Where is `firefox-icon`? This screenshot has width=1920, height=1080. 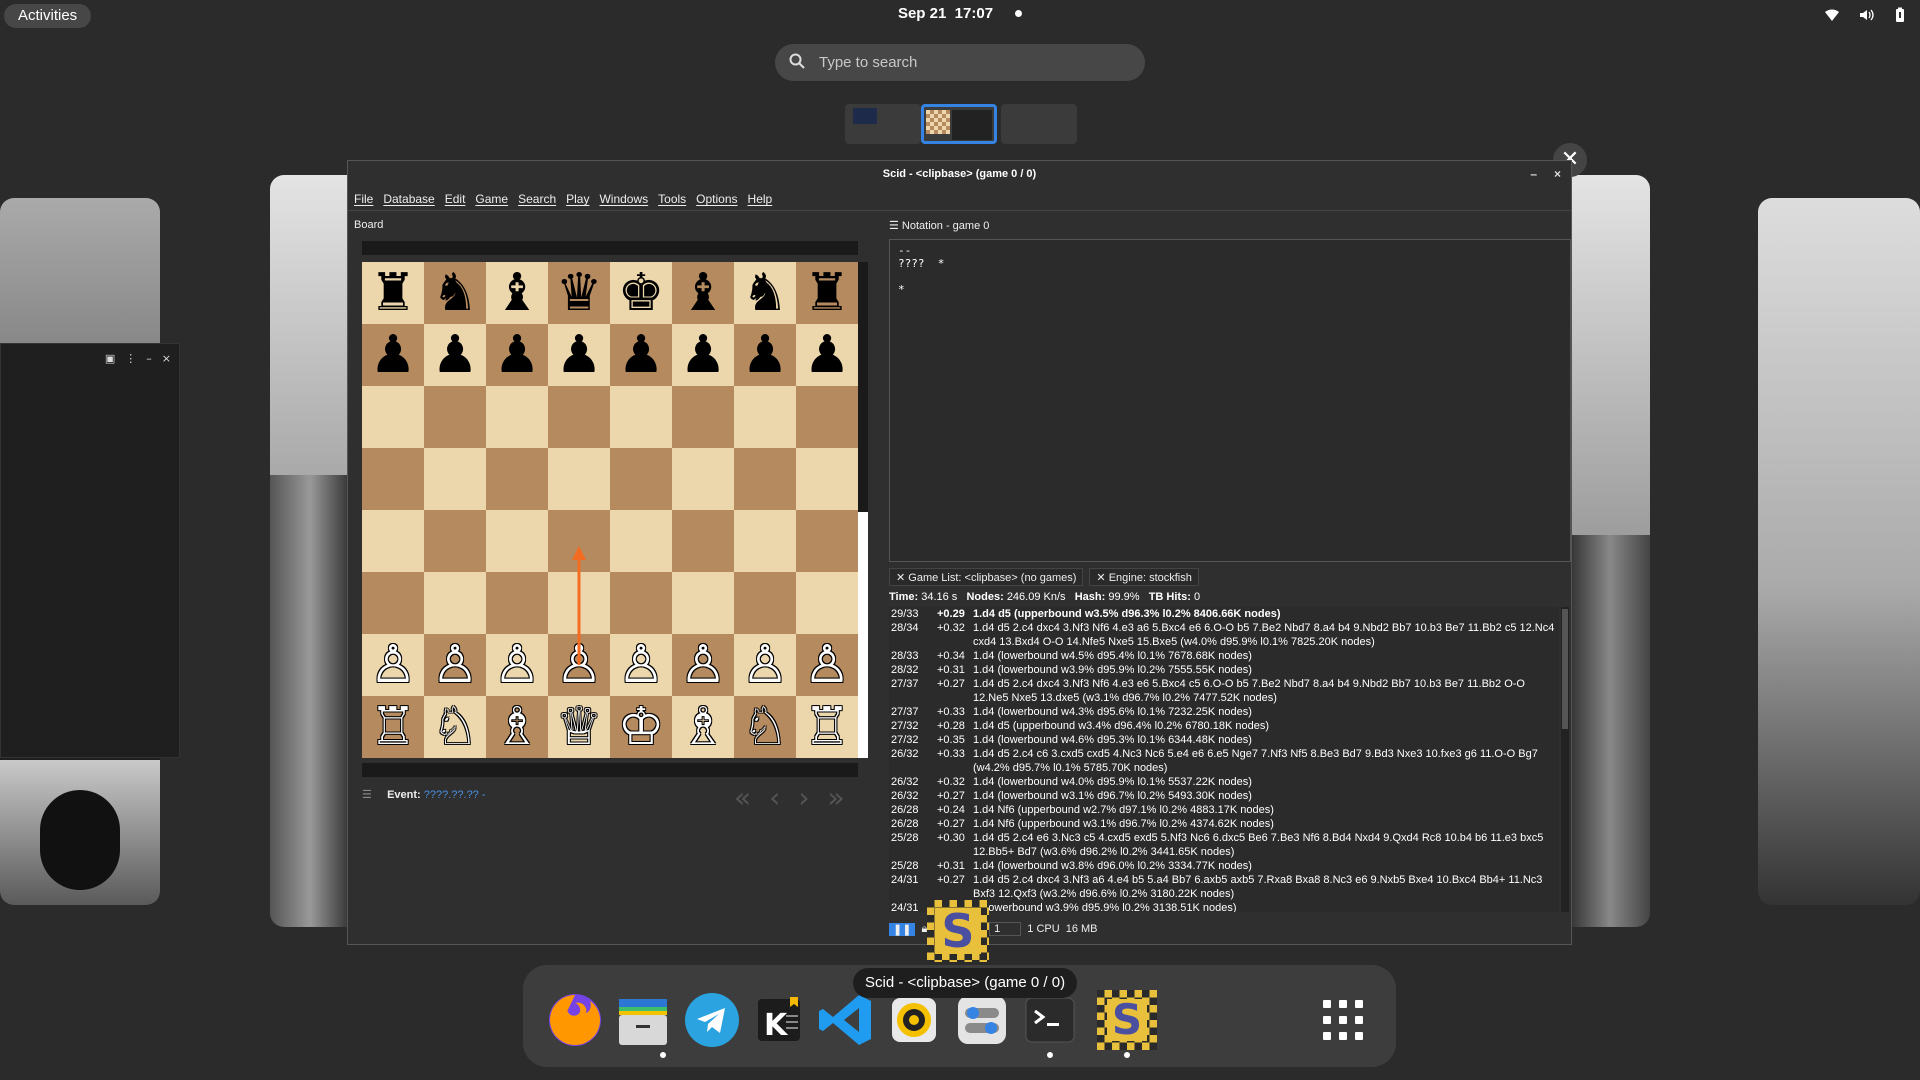
firefox-icon is located at coordinates (575, 1020).